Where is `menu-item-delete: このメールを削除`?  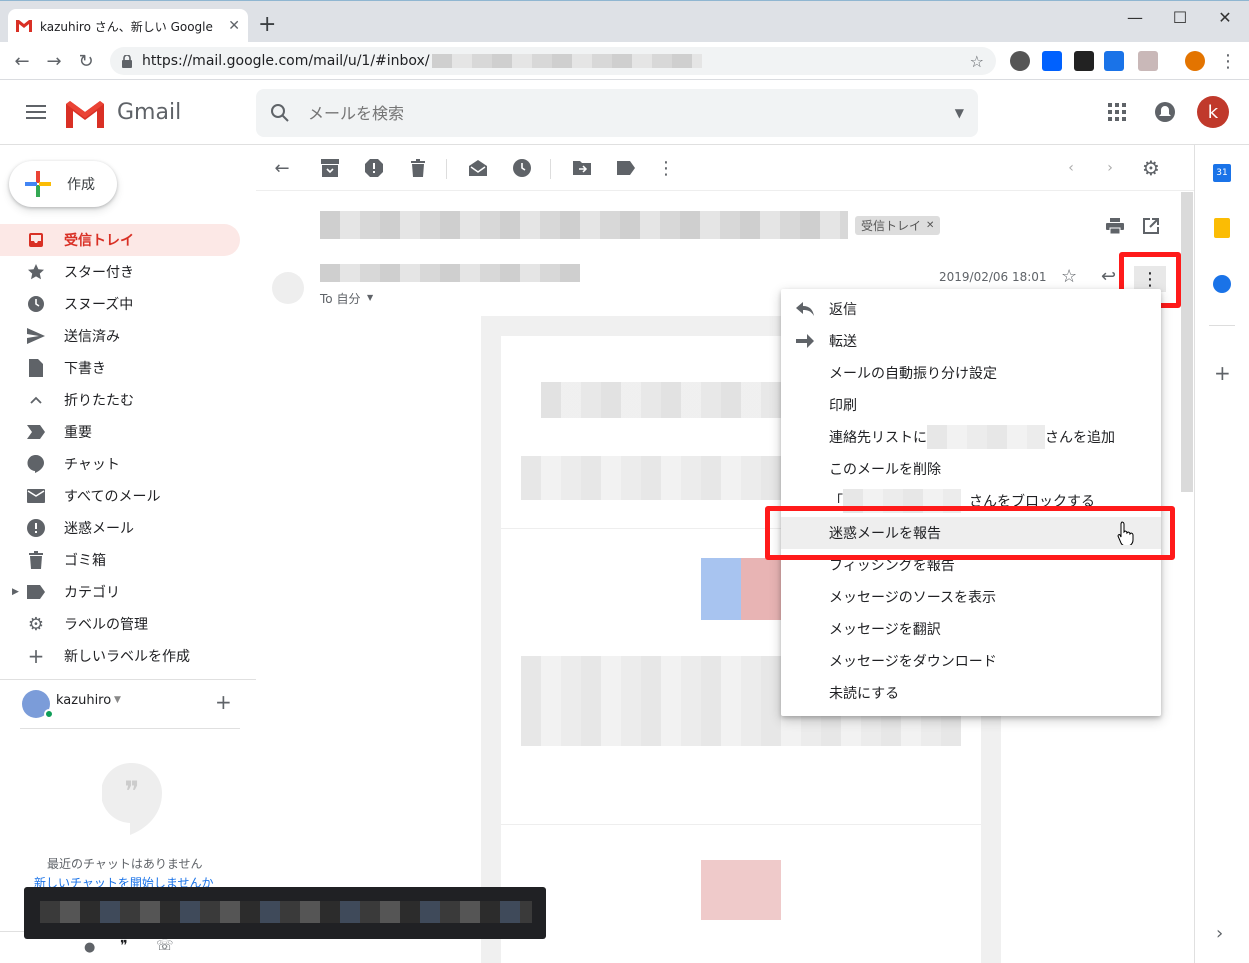 menu-item-delete: このメールを削除 is located at coordinates (971, 469).